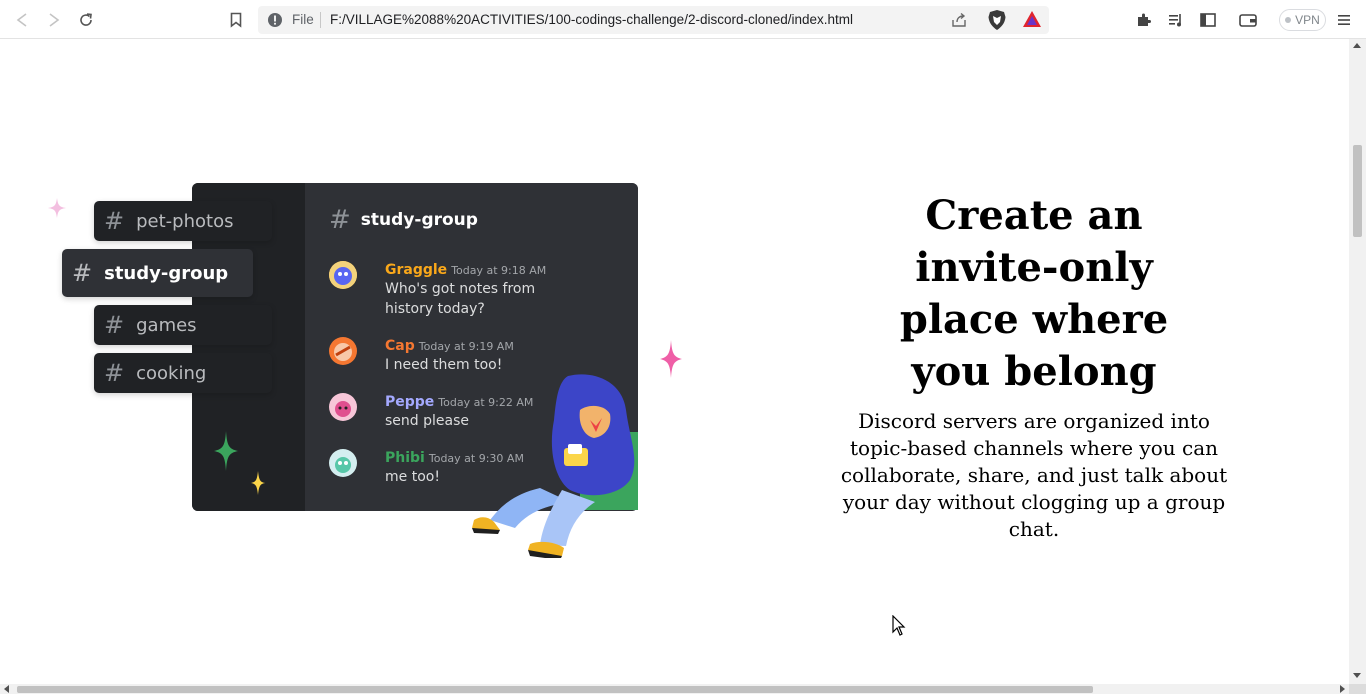 Image resolution: width=1366 pixels, height=694 pixels. Describe the element at coordinates (499, 270) in the screenshot. I see `message-timestamp: Today at 9:18 AM` at that location.